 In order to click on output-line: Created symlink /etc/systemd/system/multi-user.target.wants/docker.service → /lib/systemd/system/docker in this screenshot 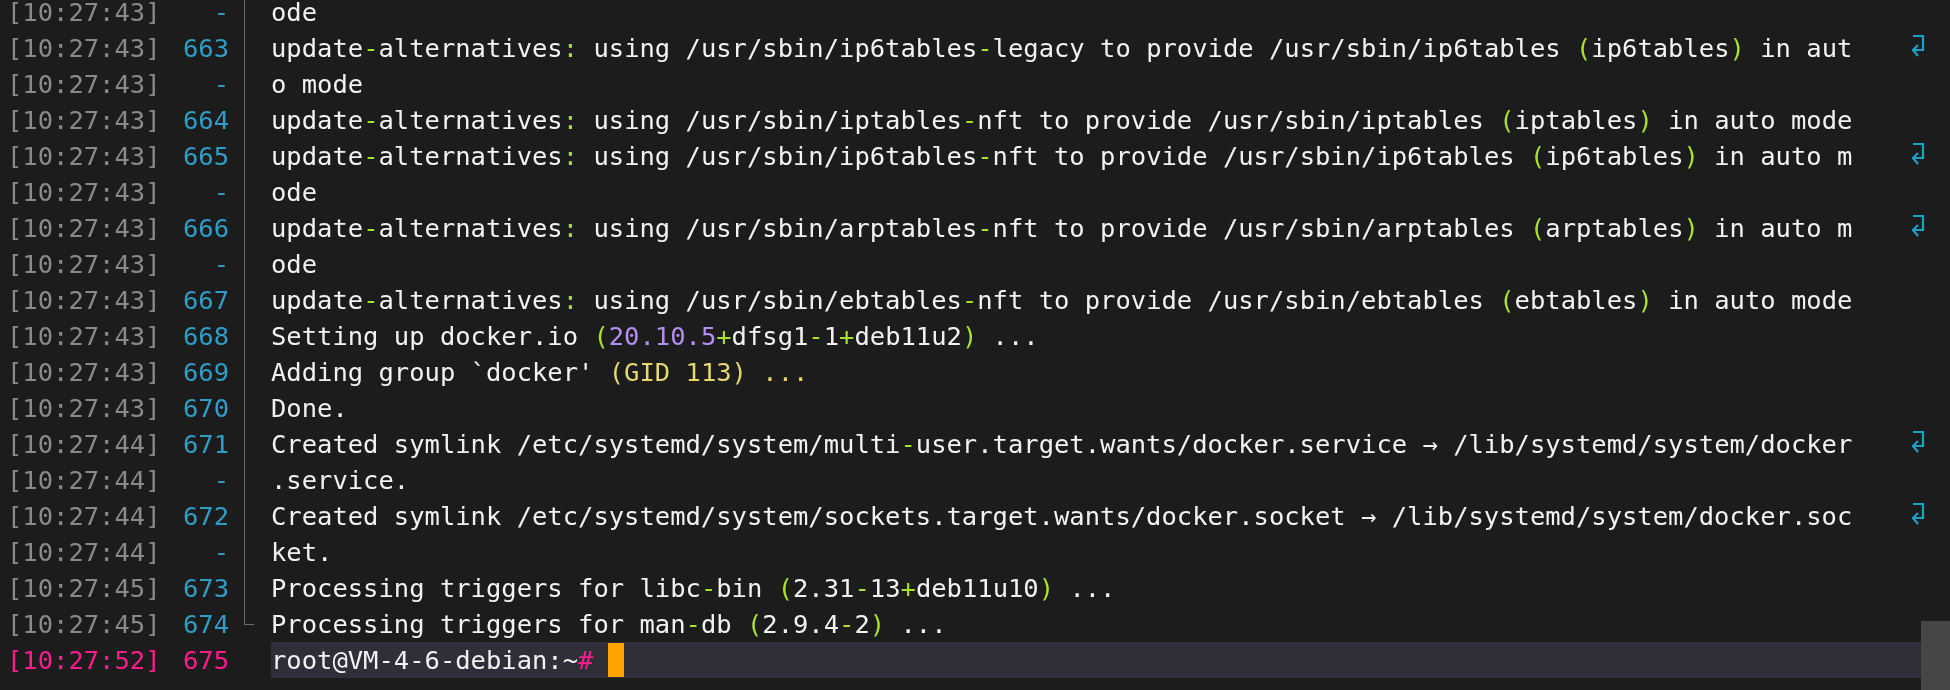, I will do `click(1062, 444)`.